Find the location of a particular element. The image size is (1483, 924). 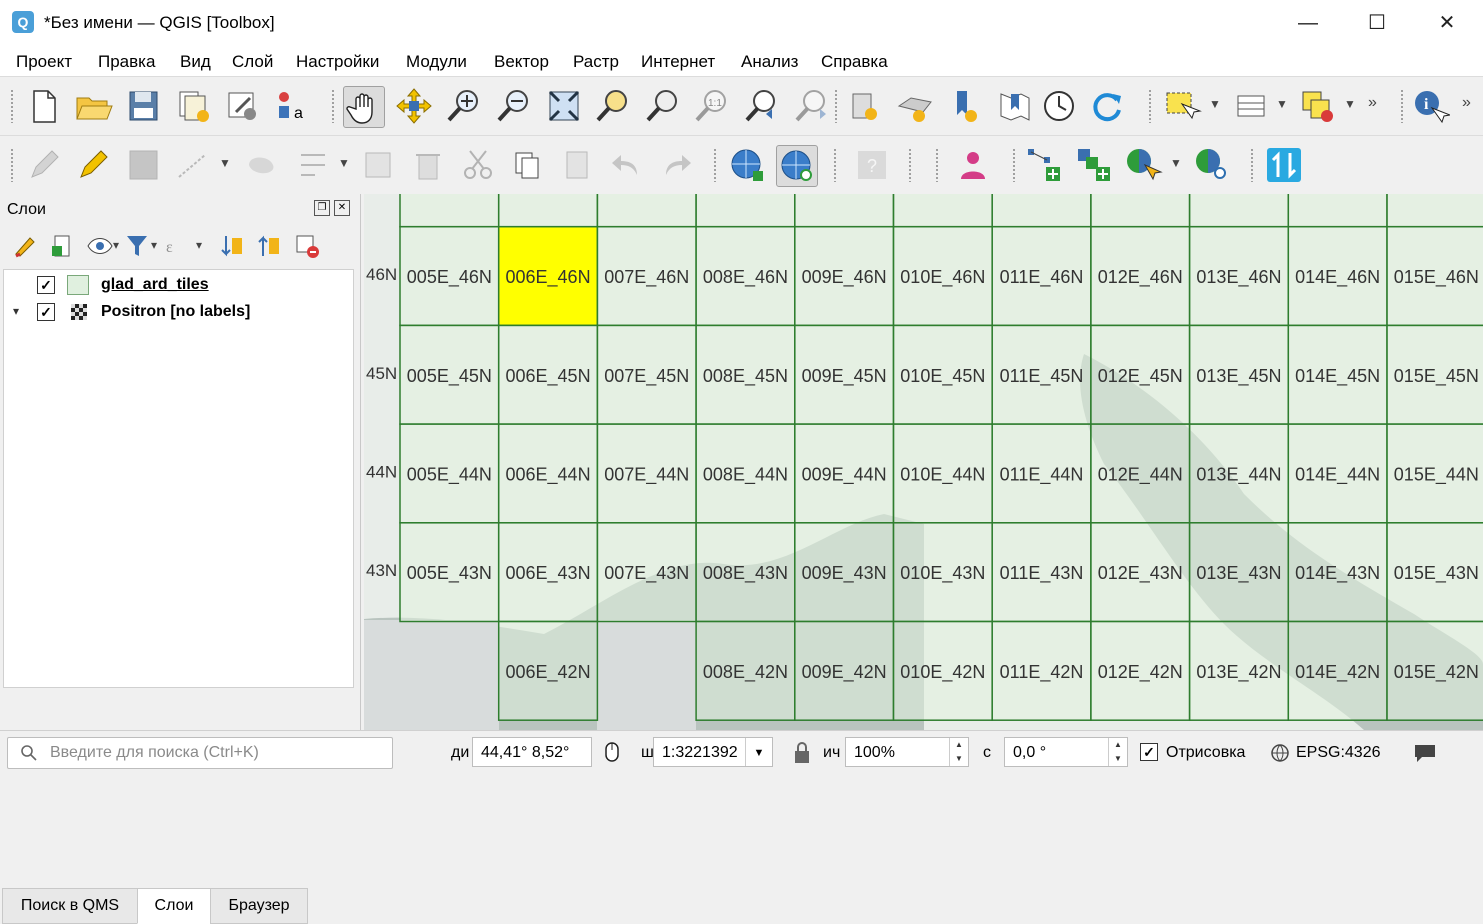

select-features-icon is located at coordinates (1182, 106).